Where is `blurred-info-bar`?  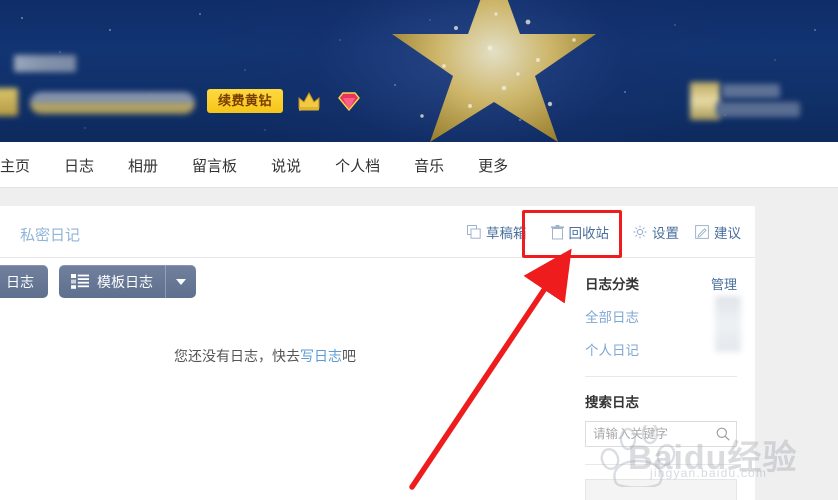
blurred-info-bar is located at coordinates (112, 103).